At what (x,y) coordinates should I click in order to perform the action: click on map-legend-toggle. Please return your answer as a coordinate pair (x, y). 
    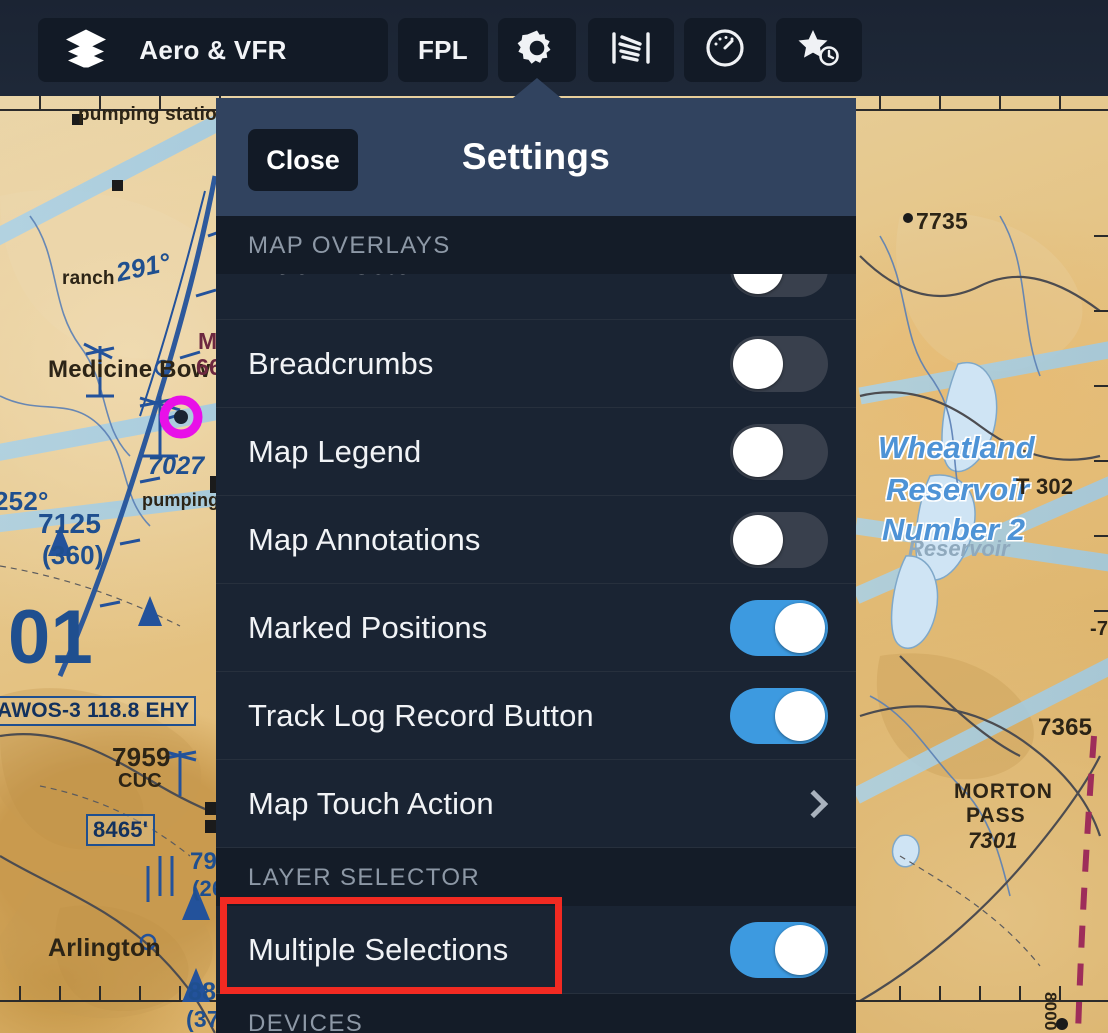
    Looking at the image, I should click on (779, 451).